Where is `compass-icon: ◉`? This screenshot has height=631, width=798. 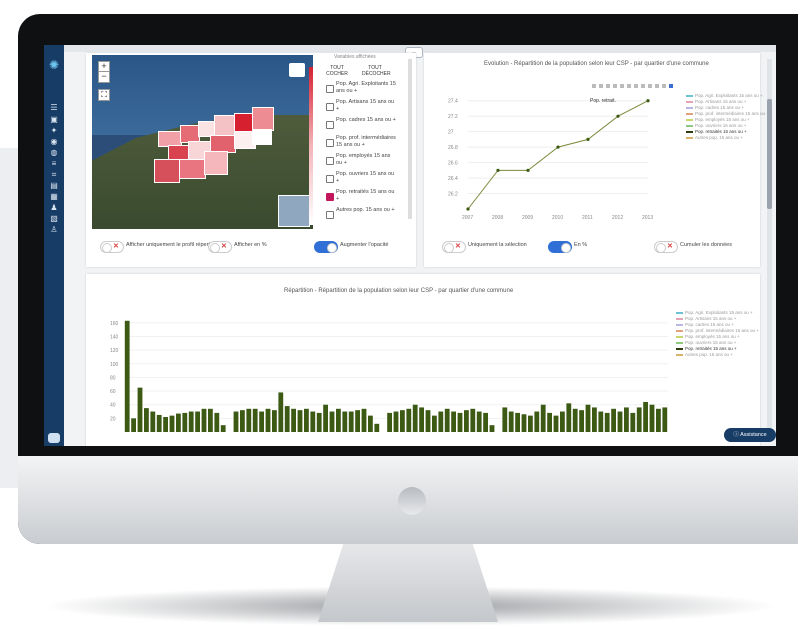 compass-icon: ◉ is located at coordinates (54, 141).